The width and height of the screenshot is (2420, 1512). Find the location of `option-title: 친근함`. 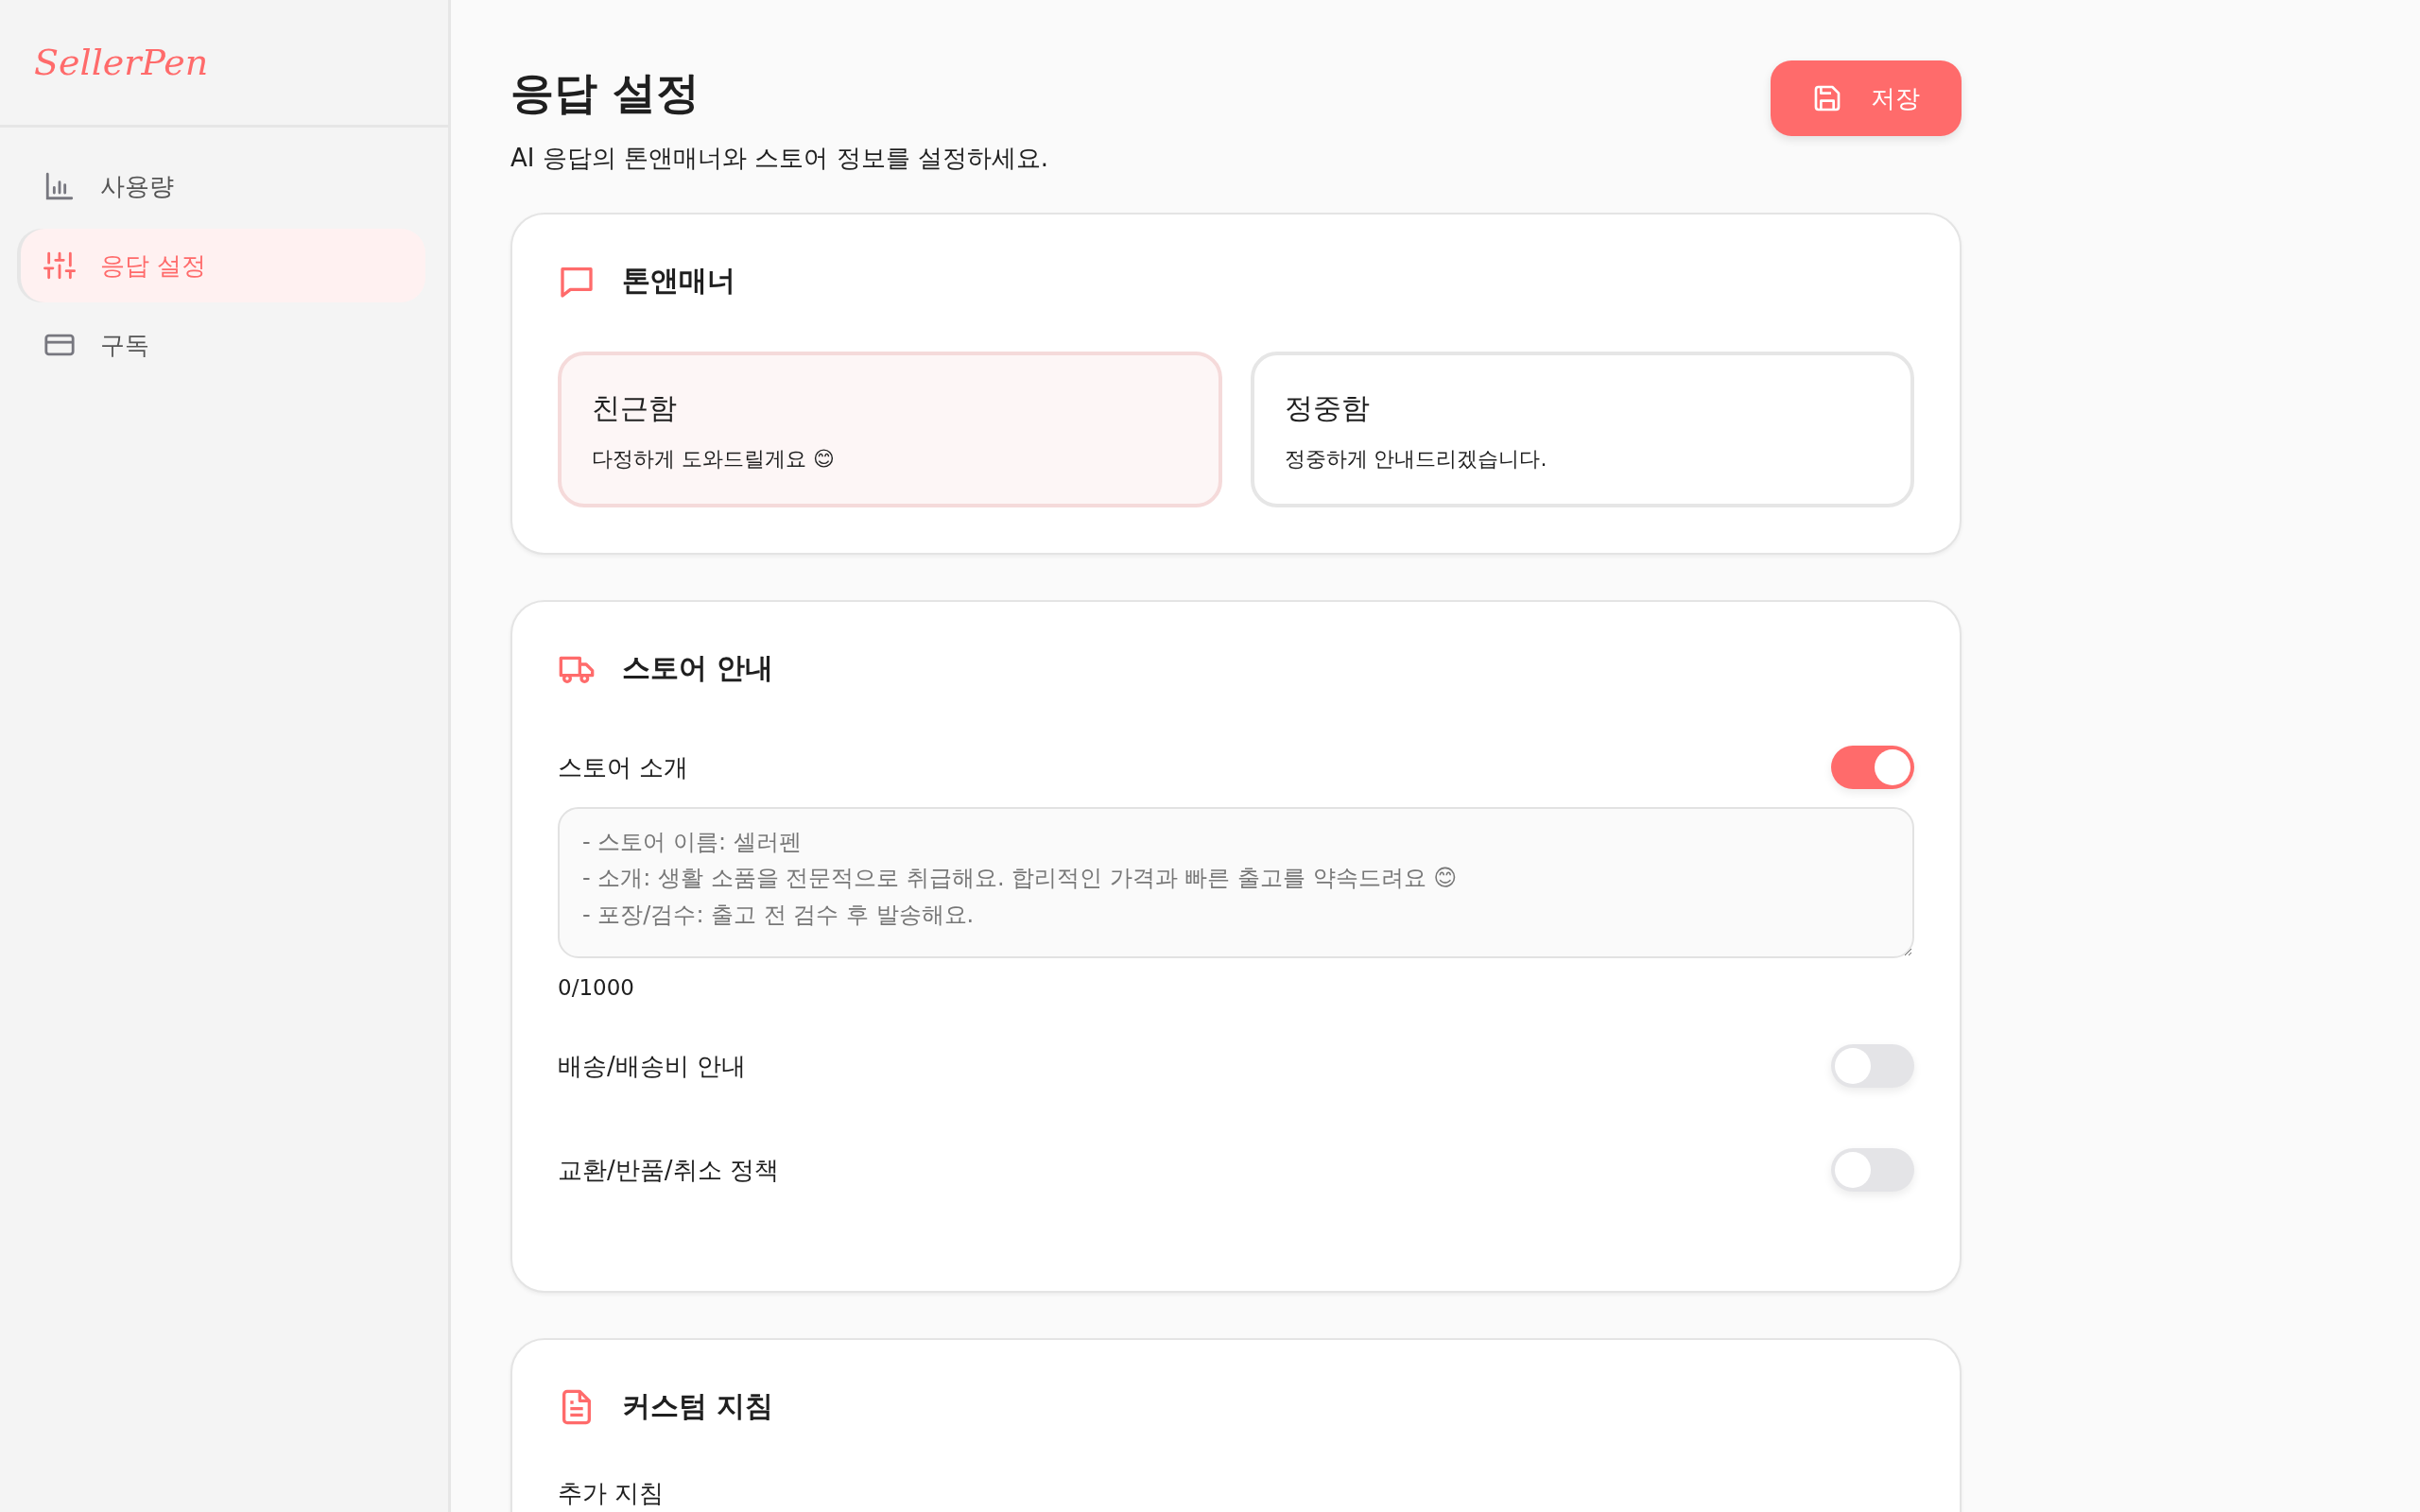

option-title: 친근함 is located at coordinates (635, 408).